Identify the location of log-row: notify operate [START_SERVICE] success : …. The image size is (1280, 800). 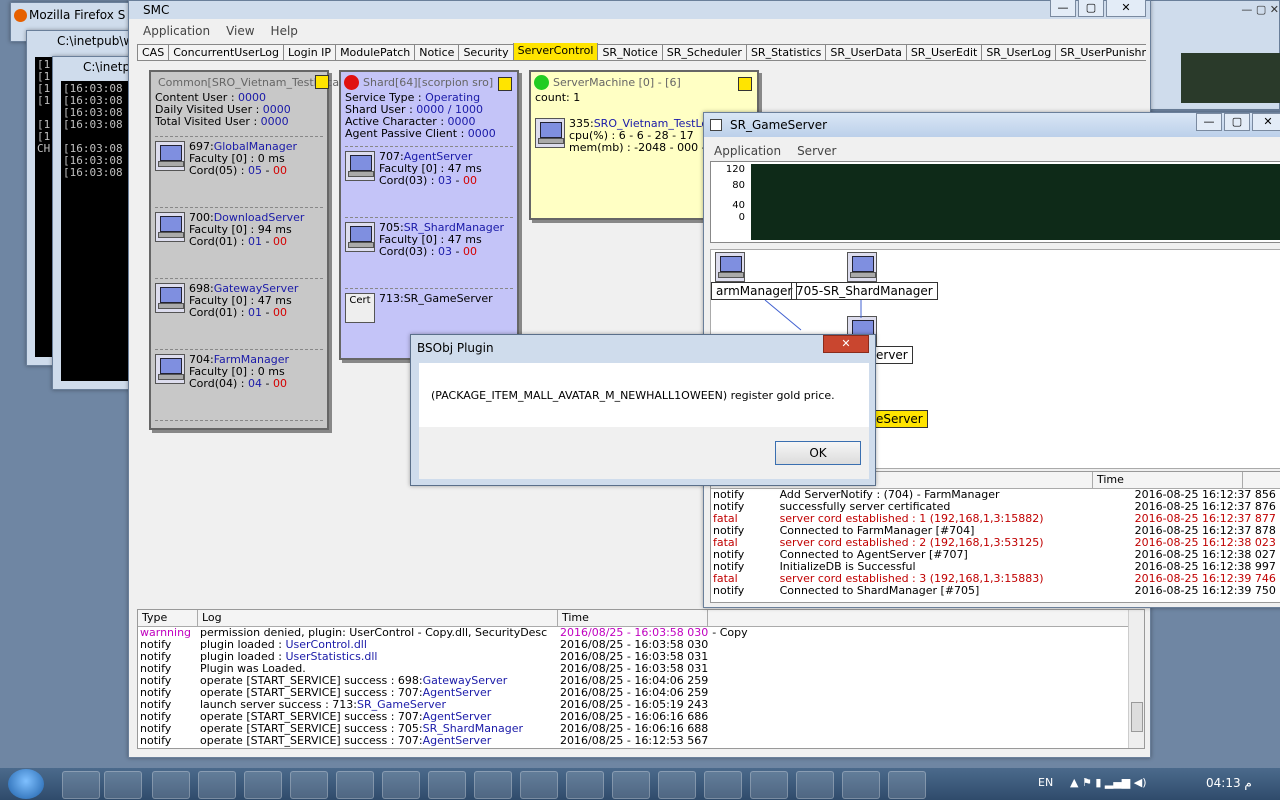
(641, 741).